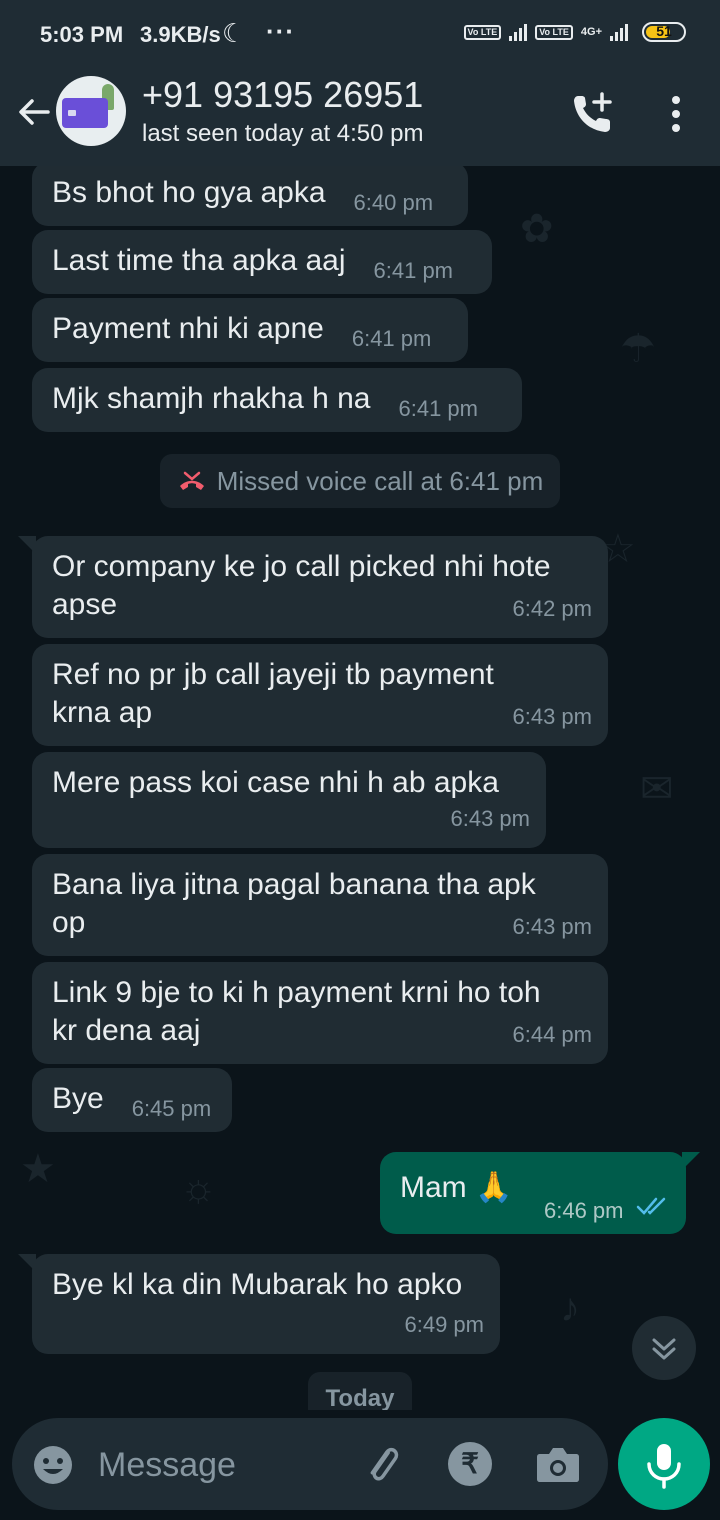  I want to click on scroll-to-bottom-button, so click(664, 1348).